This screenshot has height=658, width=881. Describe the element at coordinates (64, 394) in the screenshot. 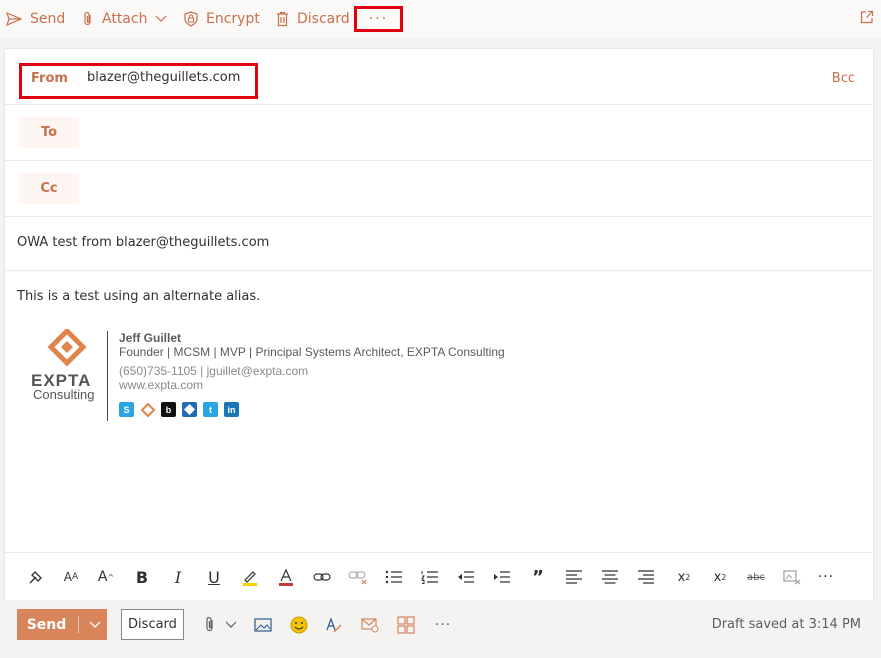

I see `logo-subtext: Consulting` at that location.